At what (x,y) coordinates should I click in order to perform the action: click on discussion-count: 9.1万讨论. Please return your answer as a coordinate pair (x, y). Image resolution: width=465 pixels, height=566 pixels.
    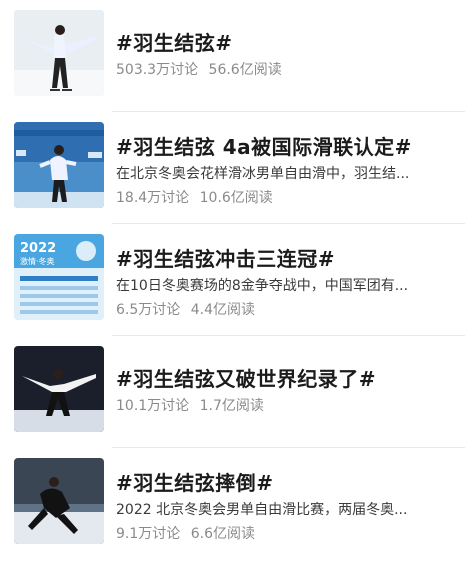
    Looking at the image, I should click on (148, 534).